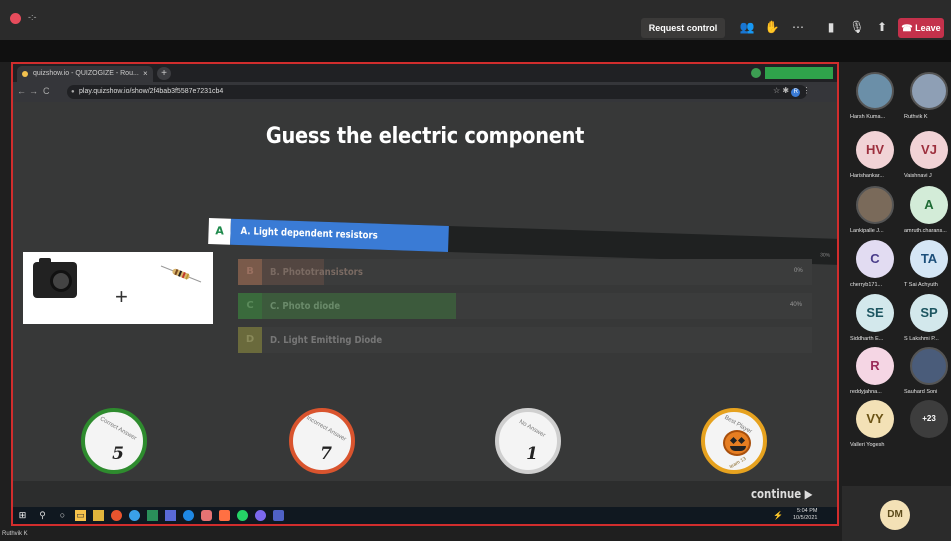 This screenshot has width=951, height=541. I want to click on meeting-timer: -:-, so click(32, 17).